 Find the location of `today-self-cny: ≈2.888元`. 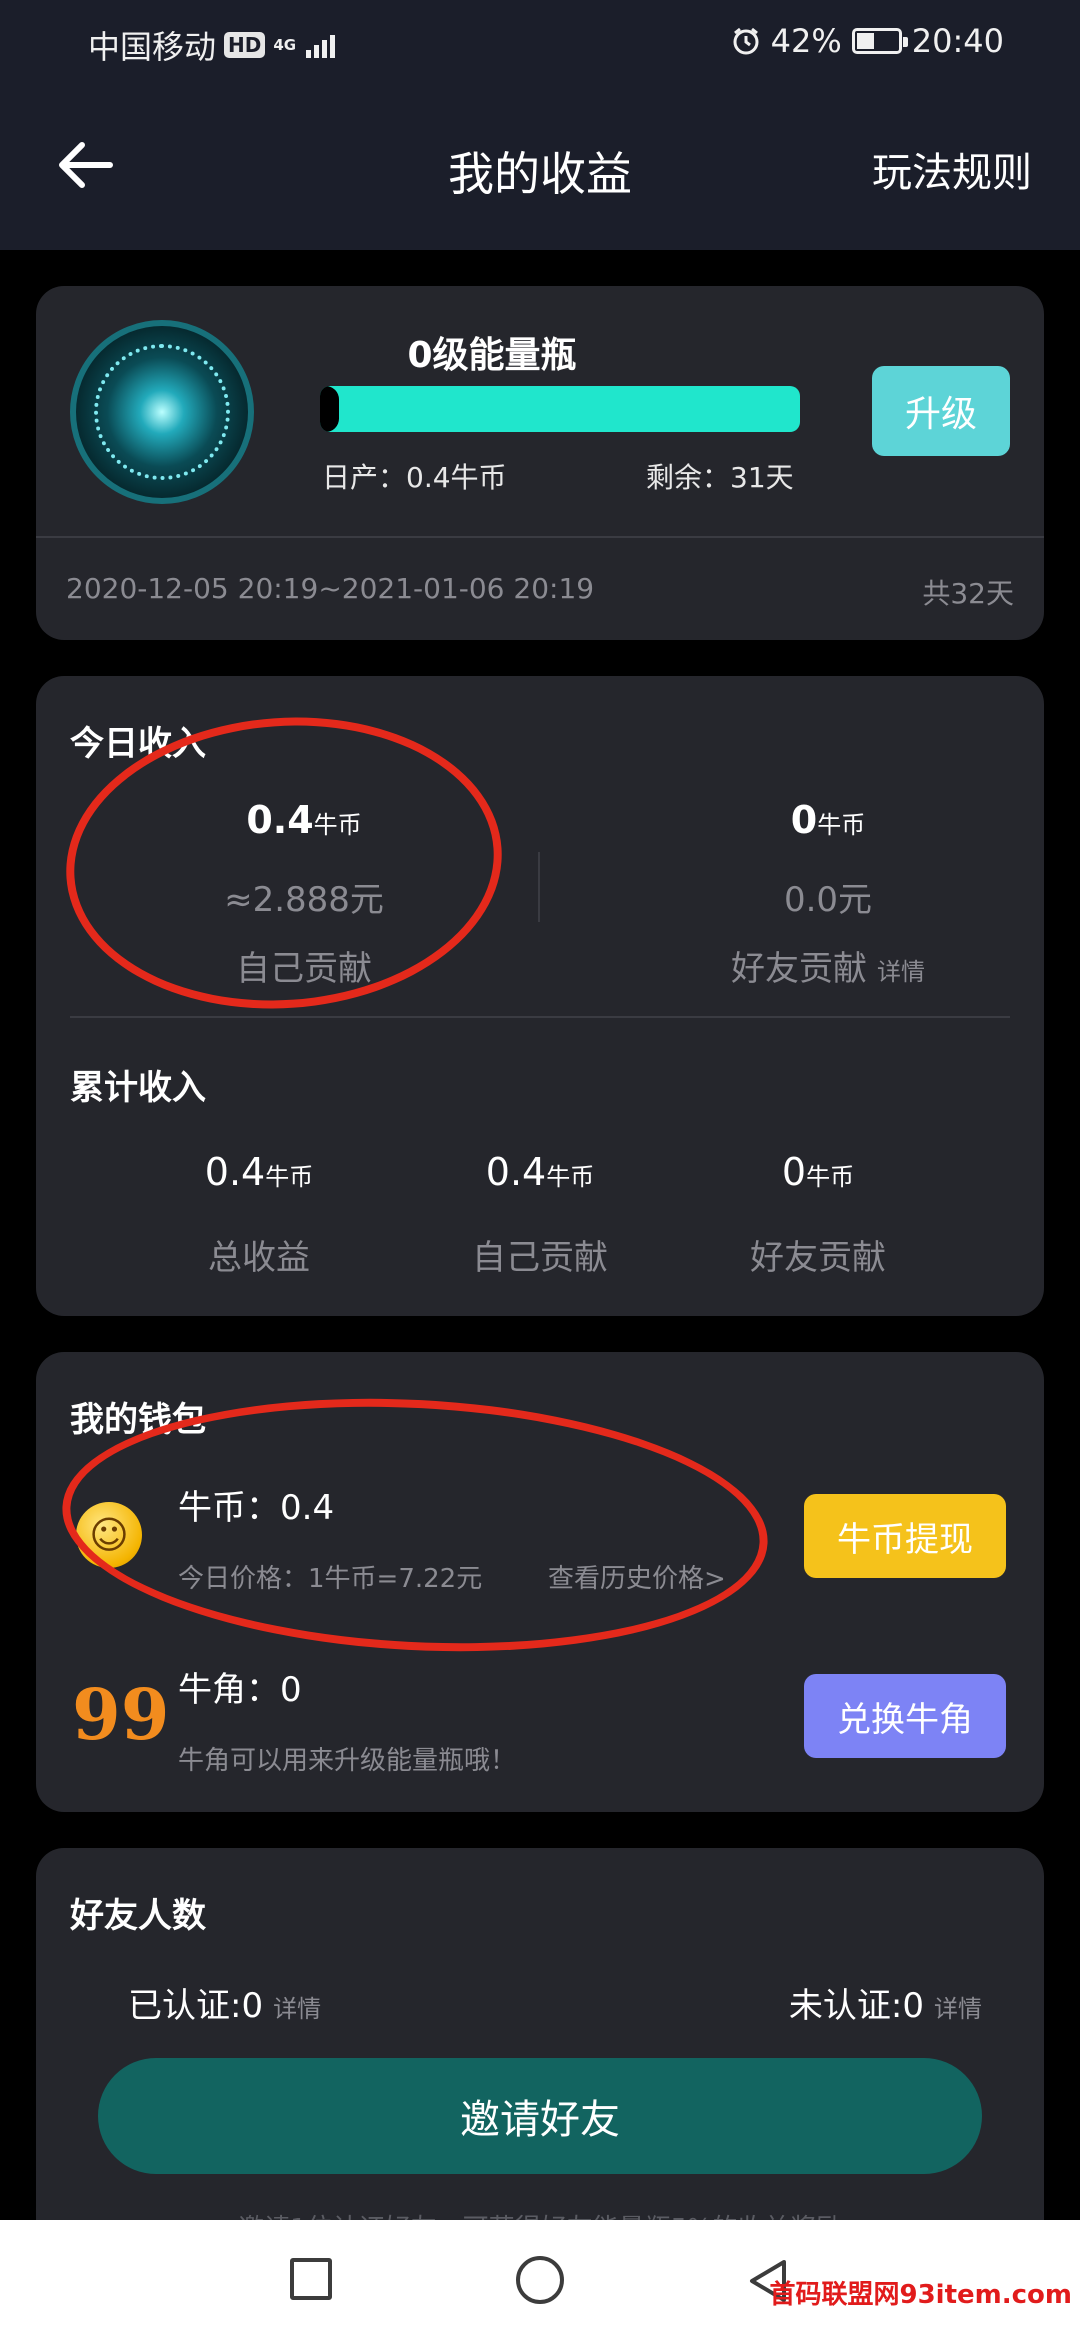

today-self-cny: ≈2.888元 is located at coordinates (304, 900).